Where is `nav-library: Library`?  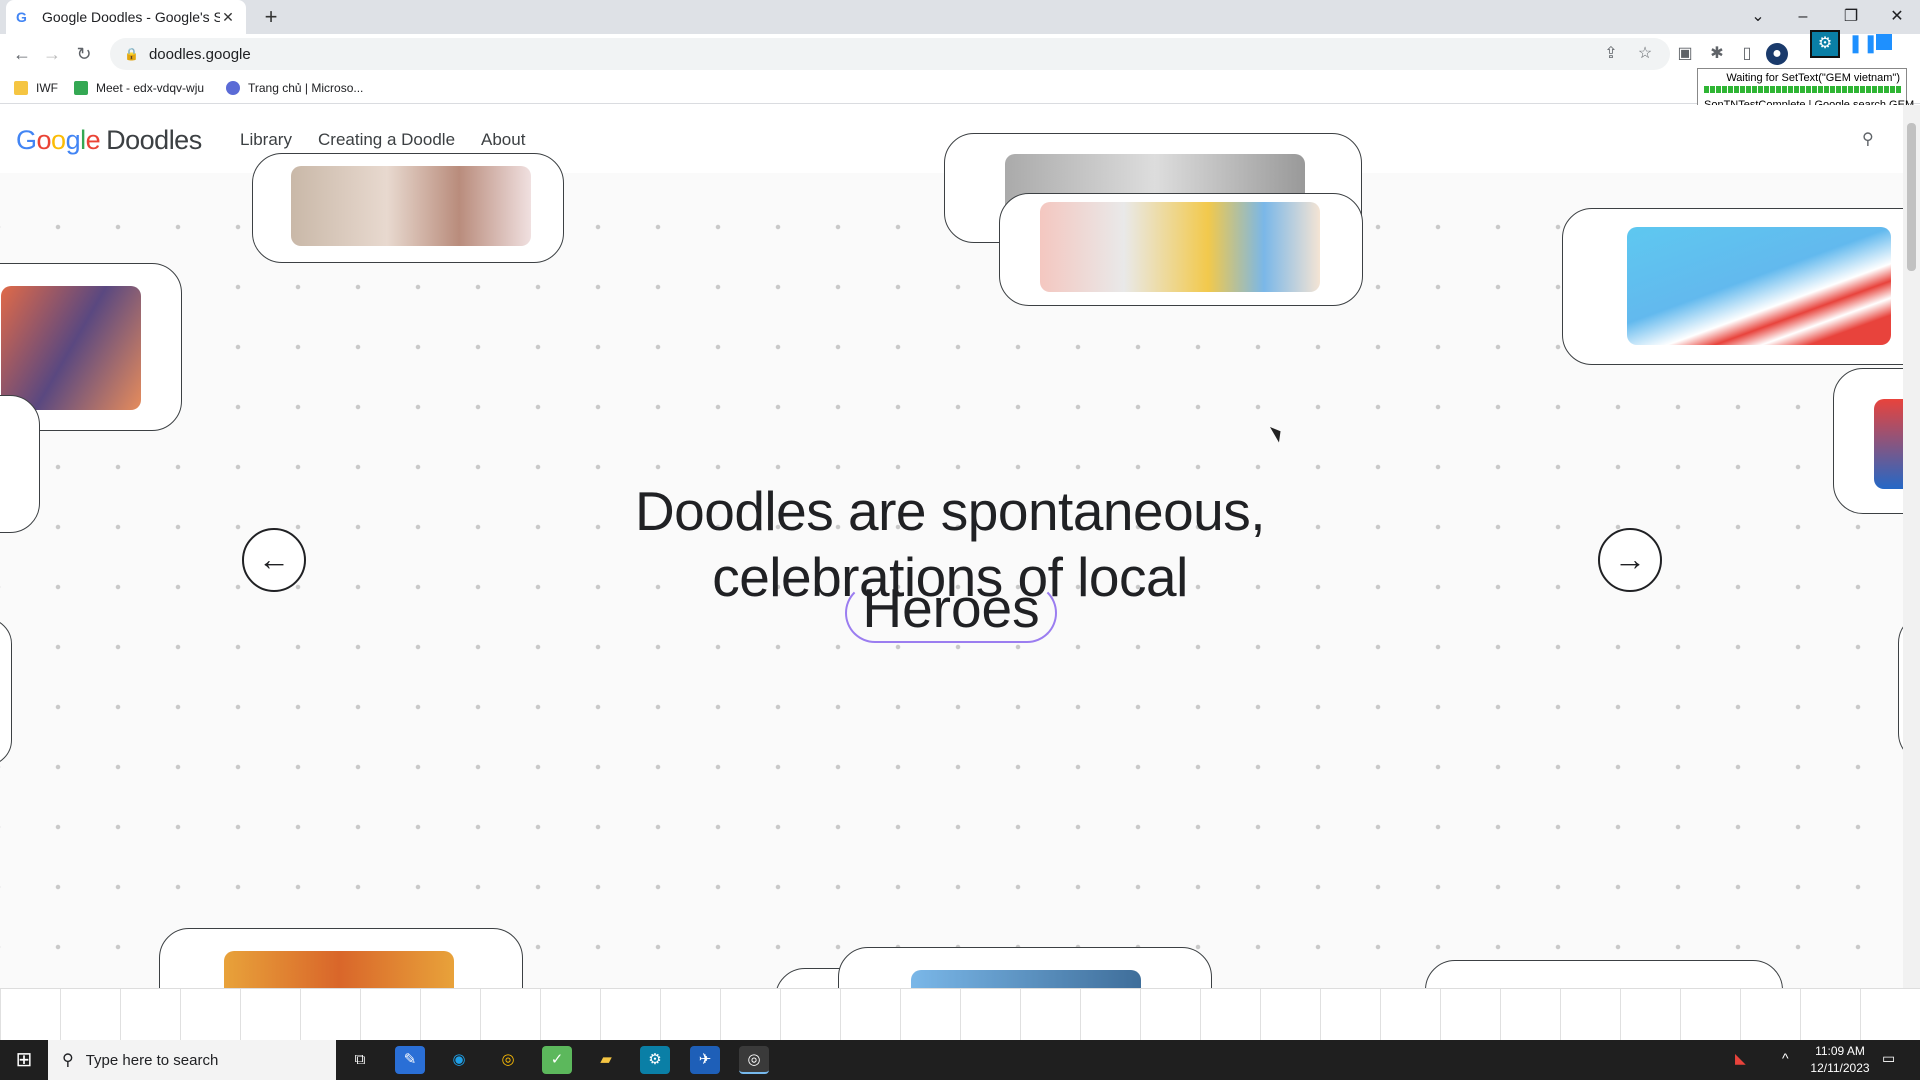
nav-library: Library is located at coordinates (266, 140).